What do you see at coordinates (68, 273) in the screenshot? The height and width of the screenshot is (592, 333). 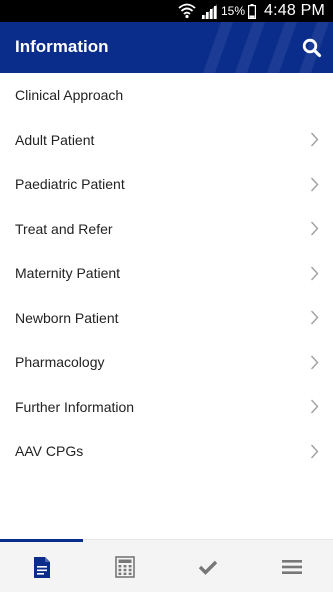 I see `menu-item-label: Maternity Patient` at bounding box center [68, 273].